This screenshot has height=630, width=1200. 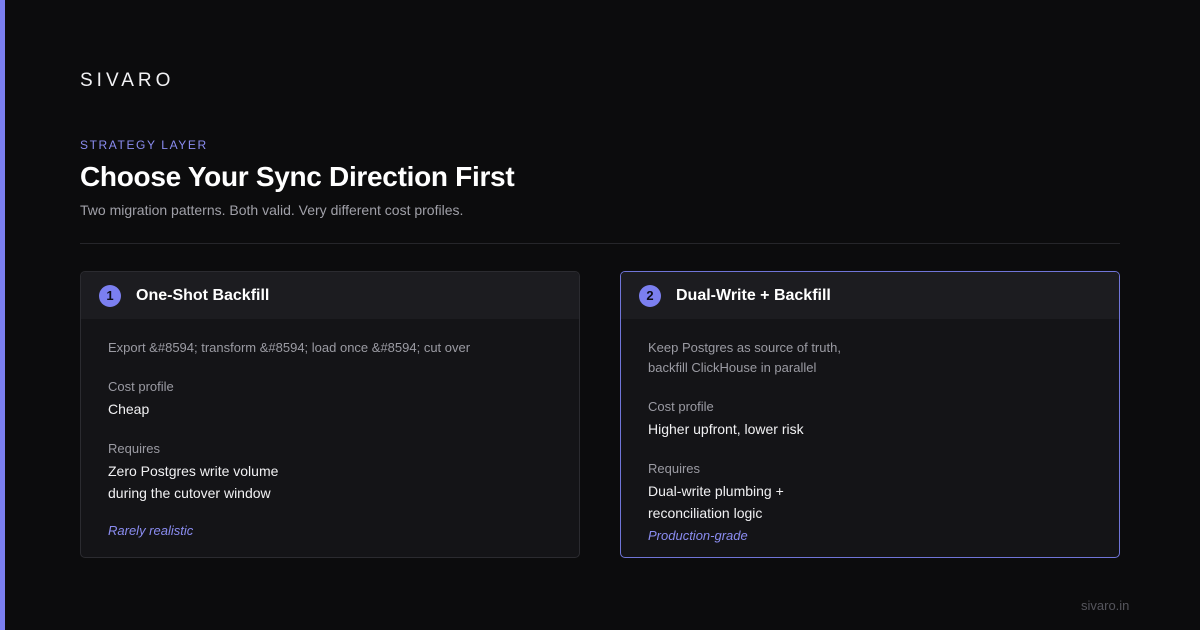 What do you see at coordinates (2, 315) in the screenshot?
I see `accent-bar` at bounding box center [2, 315].